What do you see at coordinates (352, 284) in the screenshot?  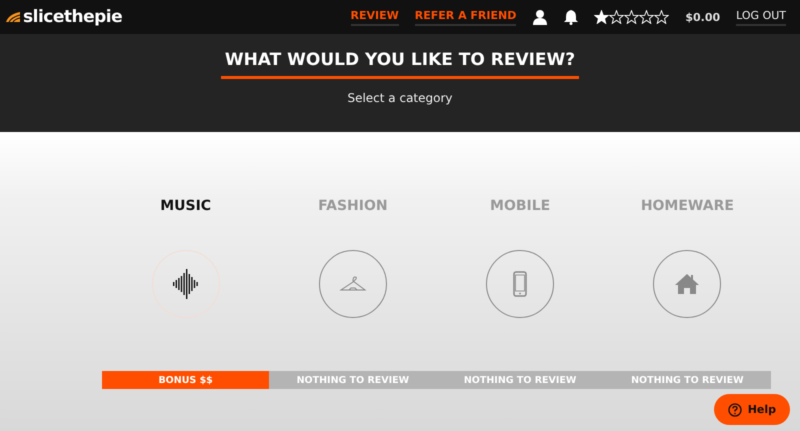 I see `hanger-icon` at bounding box center [352, 284].